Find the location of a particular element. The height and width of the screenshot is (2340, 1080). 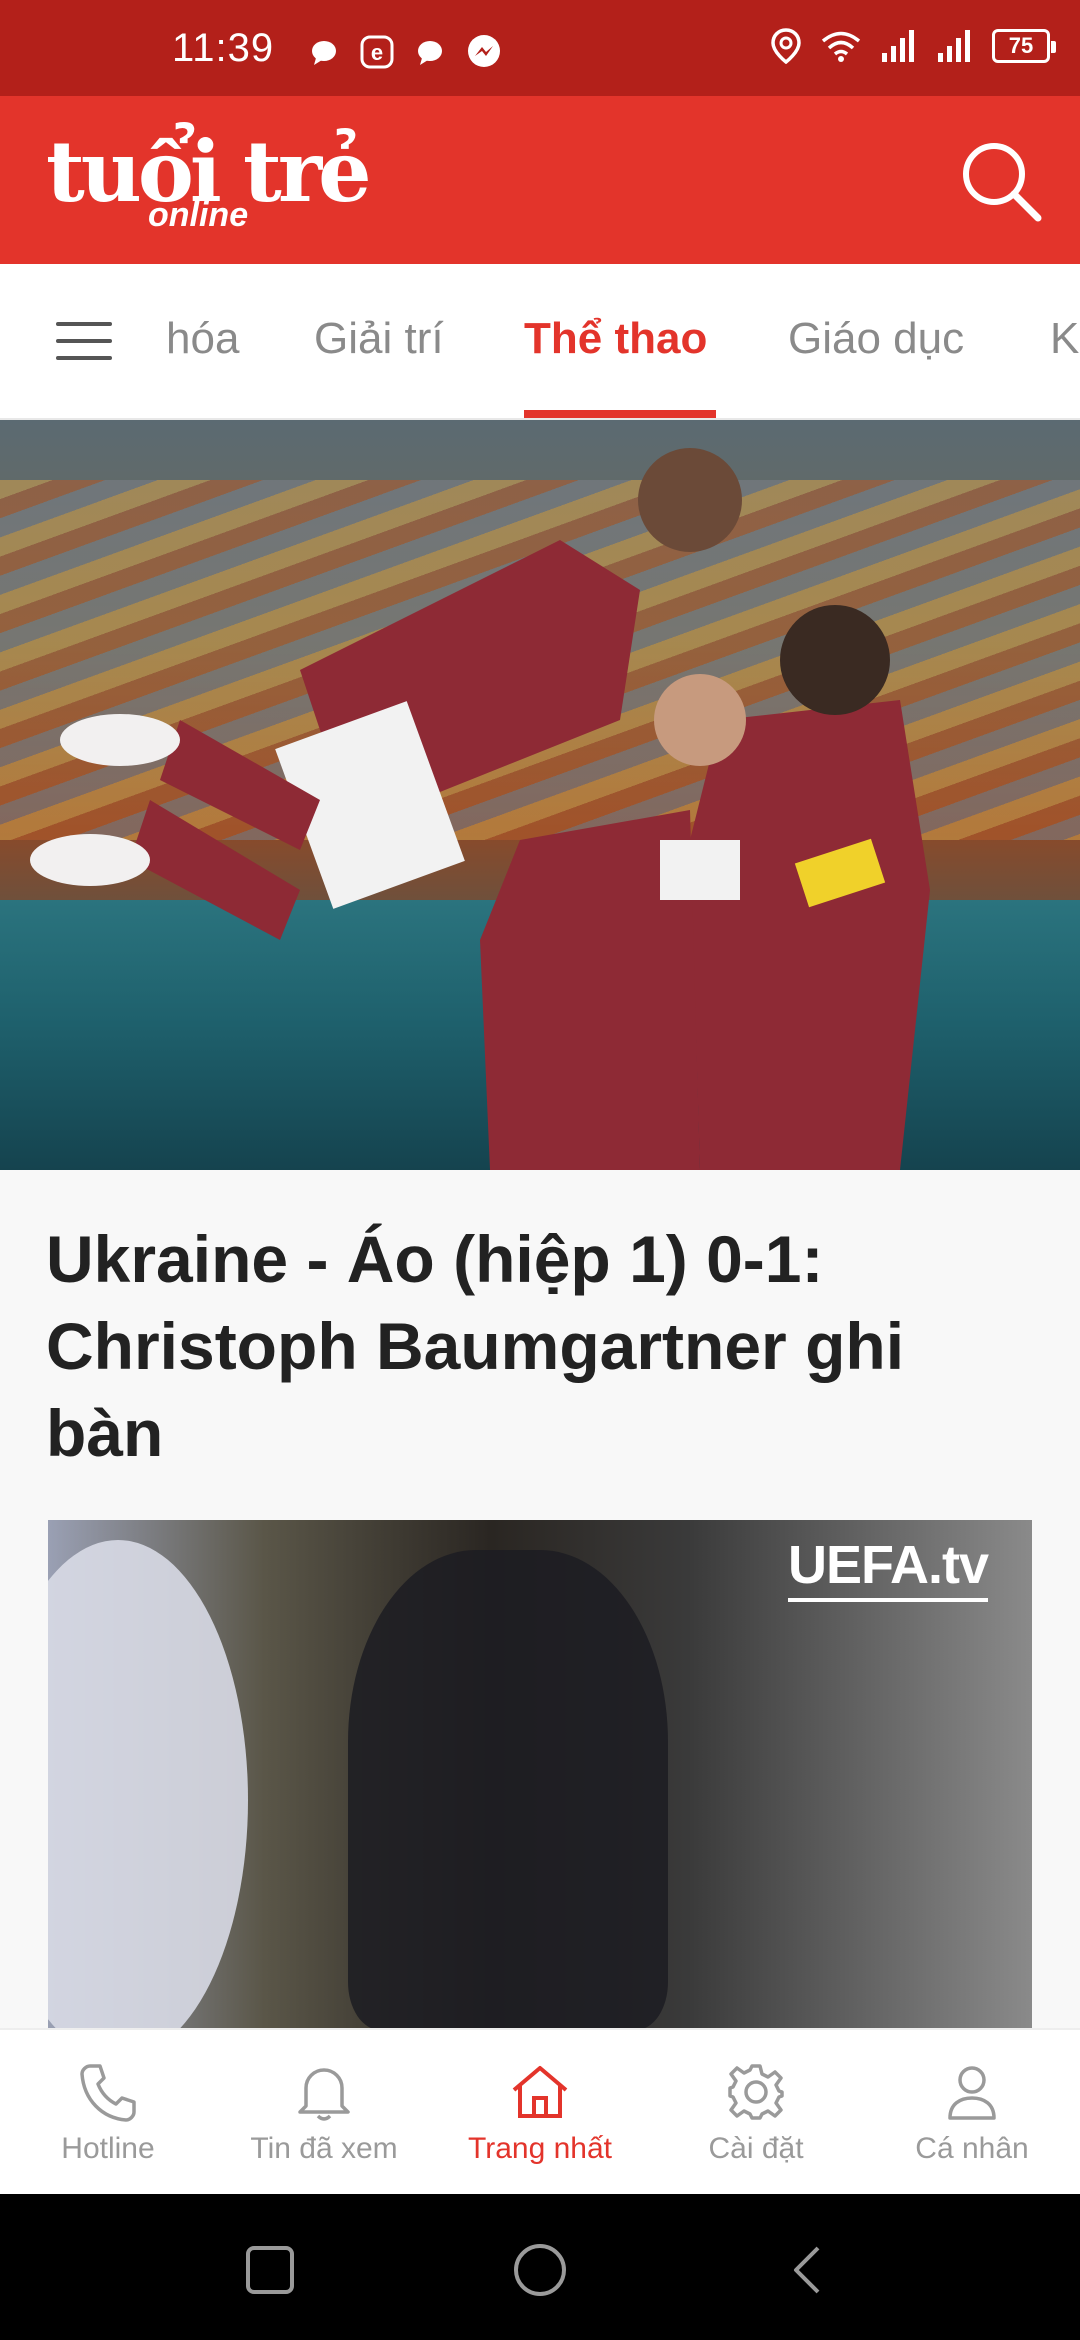

search-icon is located at coordinates (1002, 182).